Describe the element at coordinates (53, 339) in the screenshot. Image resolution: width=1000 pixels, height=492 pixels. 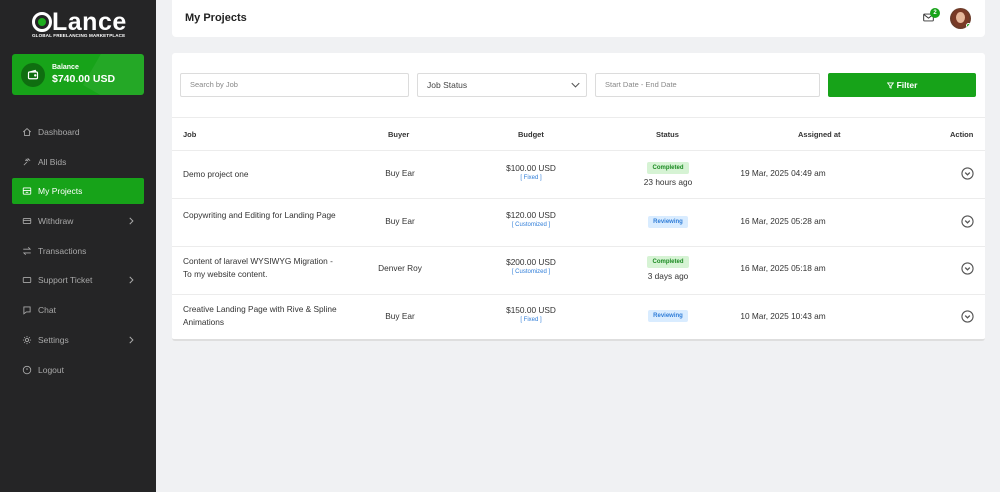
I see `sidebar-item-label: Settings` at that location.